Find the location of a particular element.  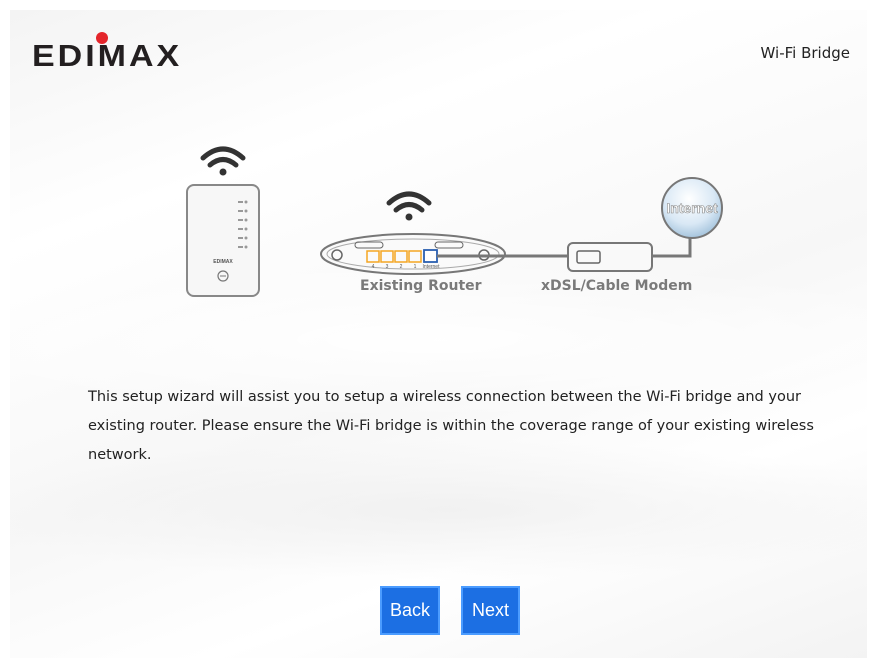

internet-globe-icon: Internet is located at coordinates (692, 208).